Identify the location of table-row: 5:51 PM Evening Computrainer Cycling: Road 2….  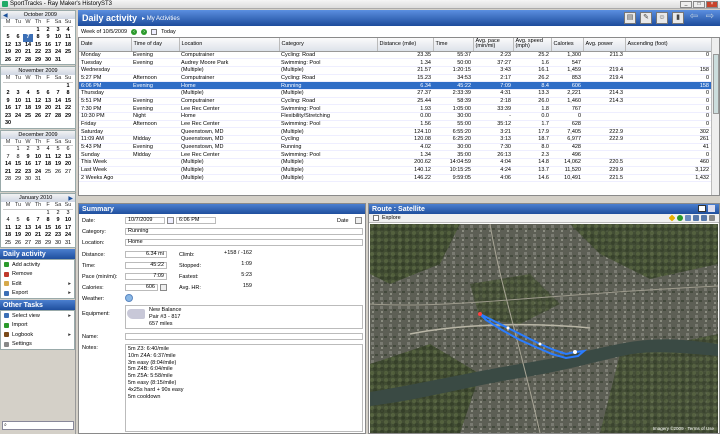
(395, 101).